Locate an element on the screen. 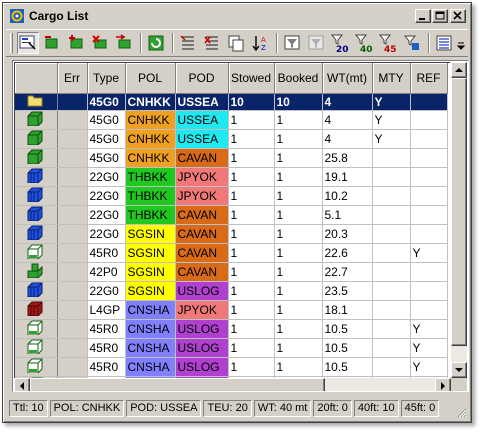 The image size is (480, 435). stowed-cell: 10 is located at coordinates (251, 102).